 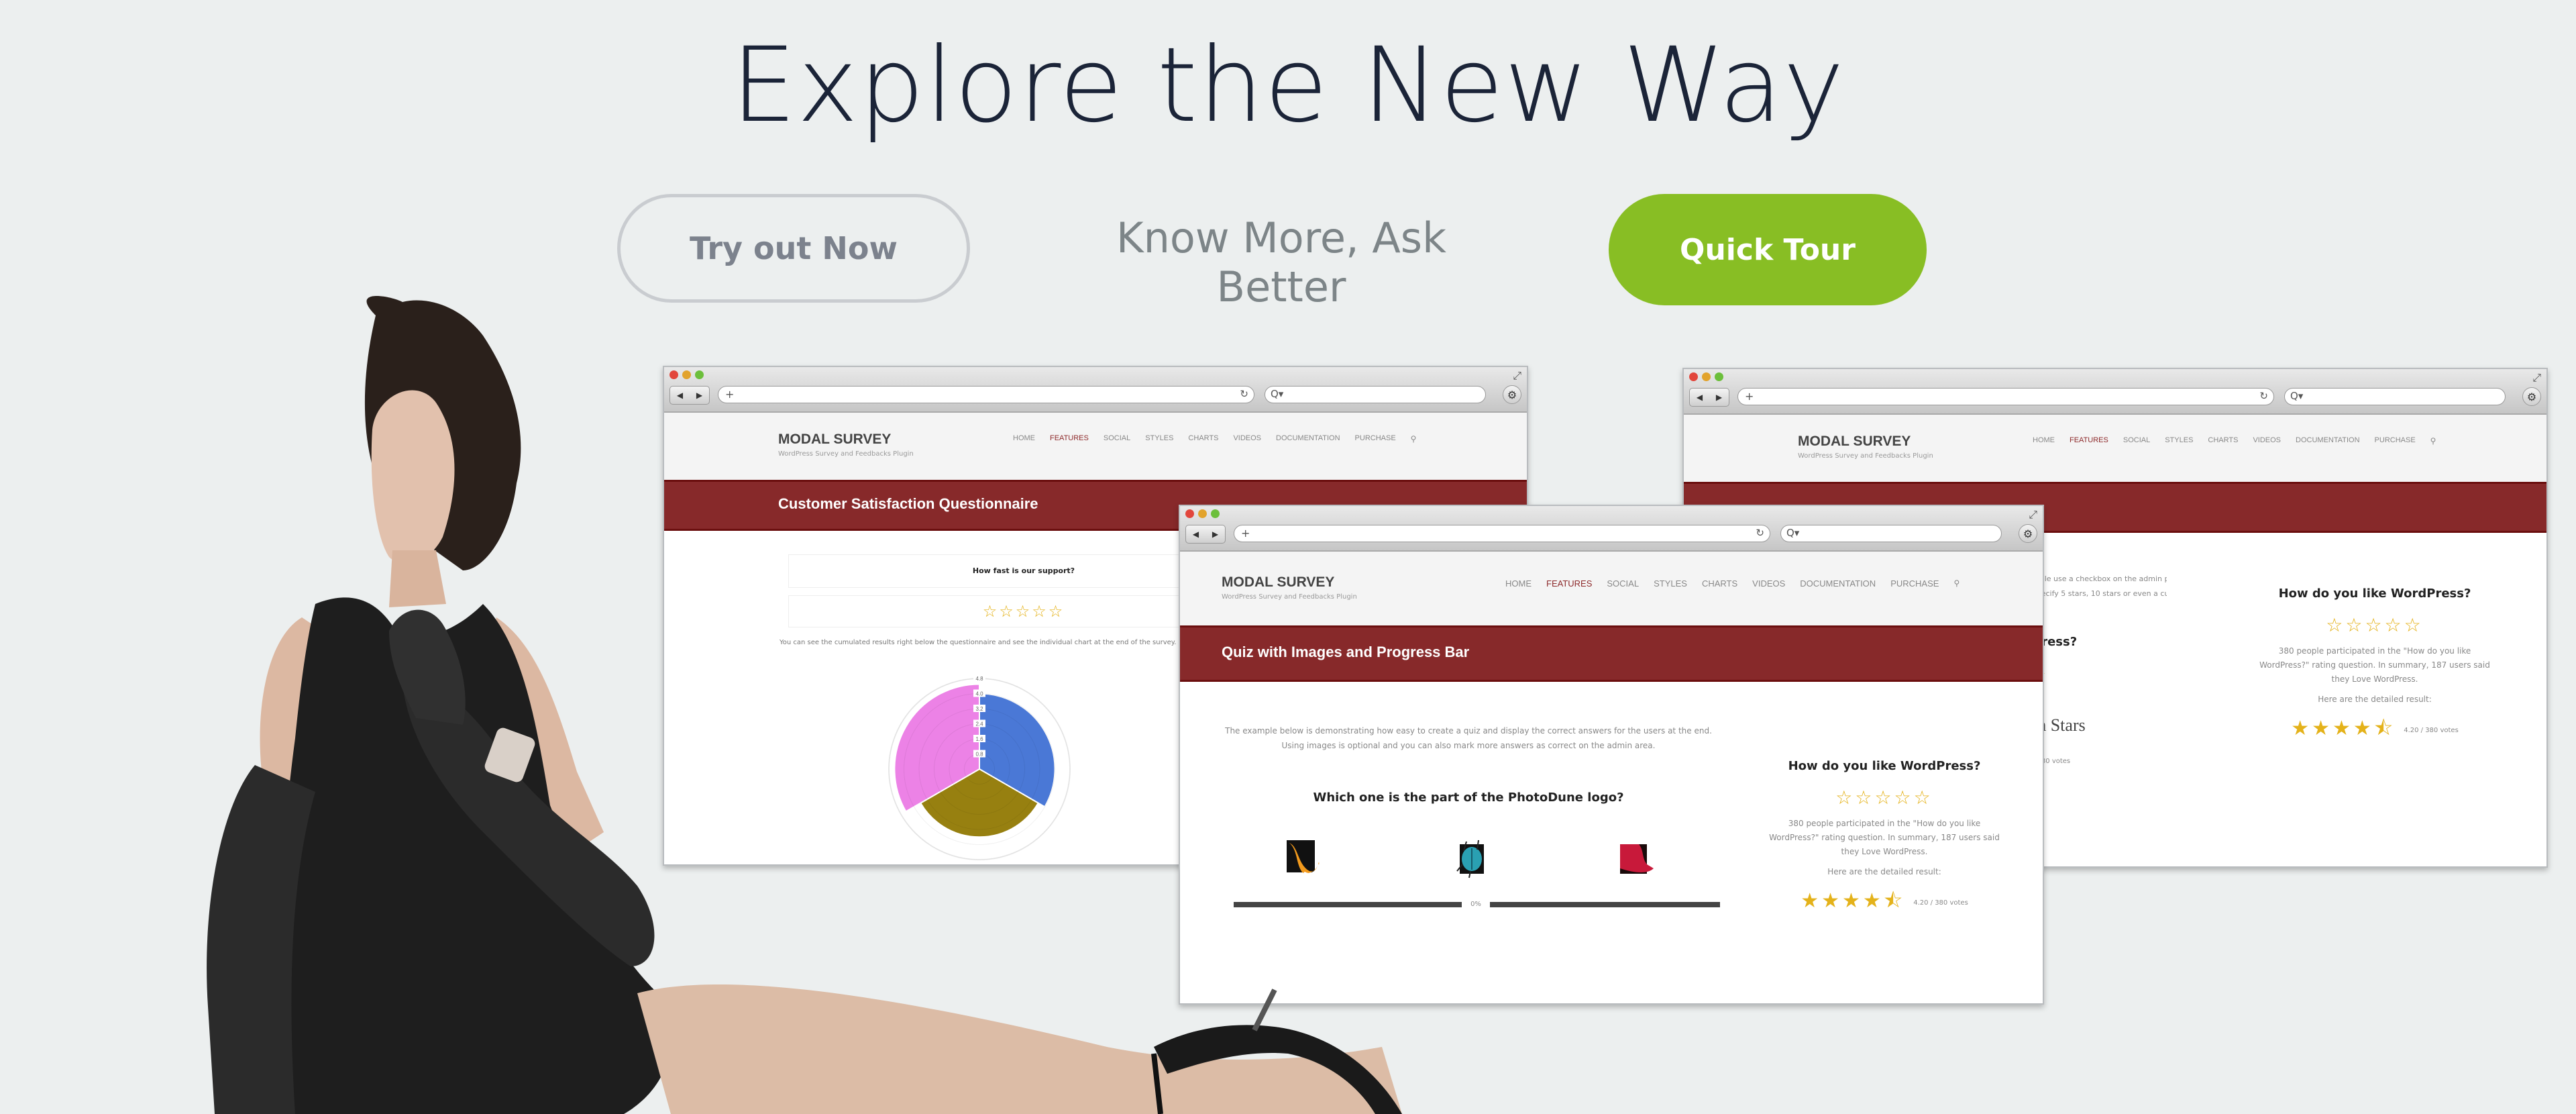 What do you see at coordinates (543, 738) in the screenshot?
I see `arm-right` at bounding box center [543, 738].